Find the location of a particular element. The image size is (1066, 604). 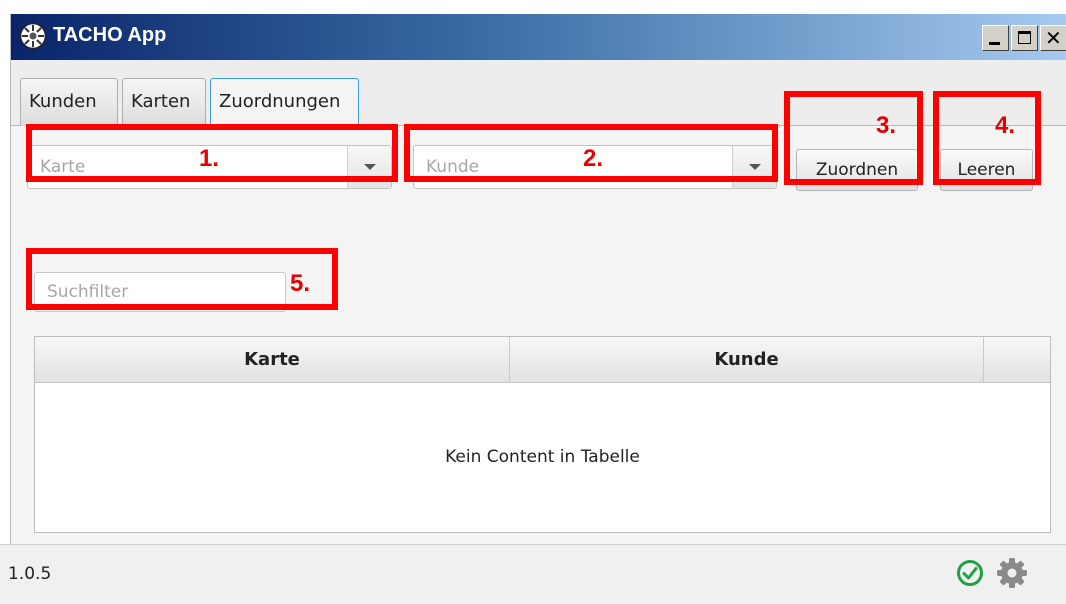

table-empty-message: Kein Content in Tabelle is located at coordinates (542, 457).